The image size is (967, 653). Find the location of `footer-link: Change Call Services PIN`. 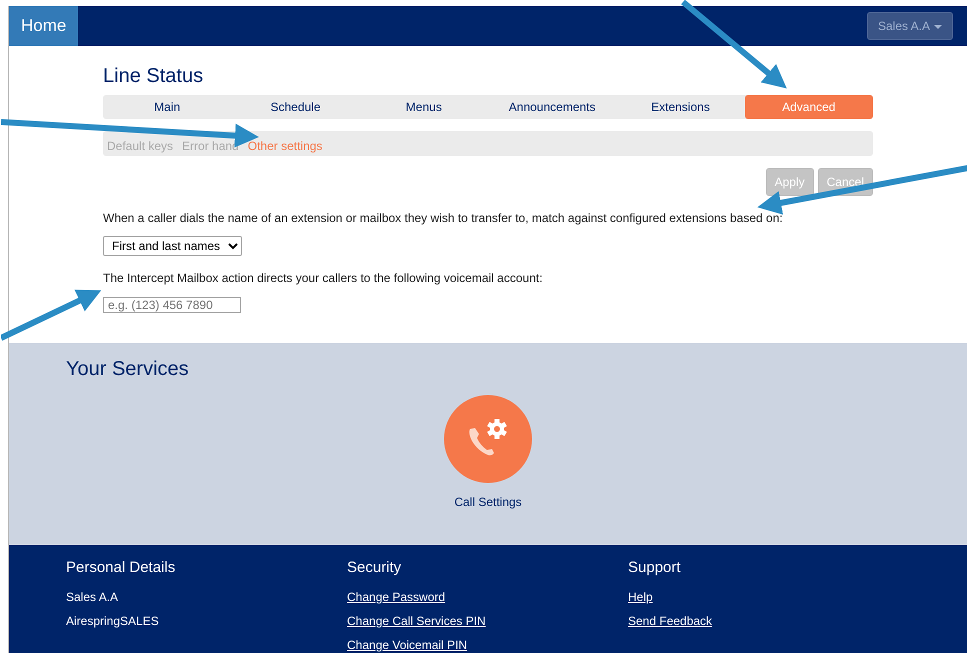

footer-link: Change Call Services PIN is located at coordinates (416, 621).